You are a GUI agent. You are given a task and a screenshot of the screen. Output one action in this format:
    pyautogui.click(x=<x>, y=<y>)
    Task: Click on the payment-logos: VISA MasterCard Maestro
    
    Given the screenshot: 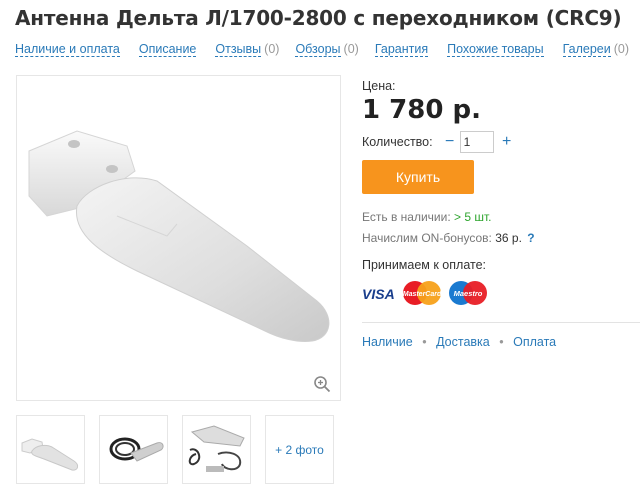 What is the action you would take?
    pyautogui.click(x=426, y=293)
    